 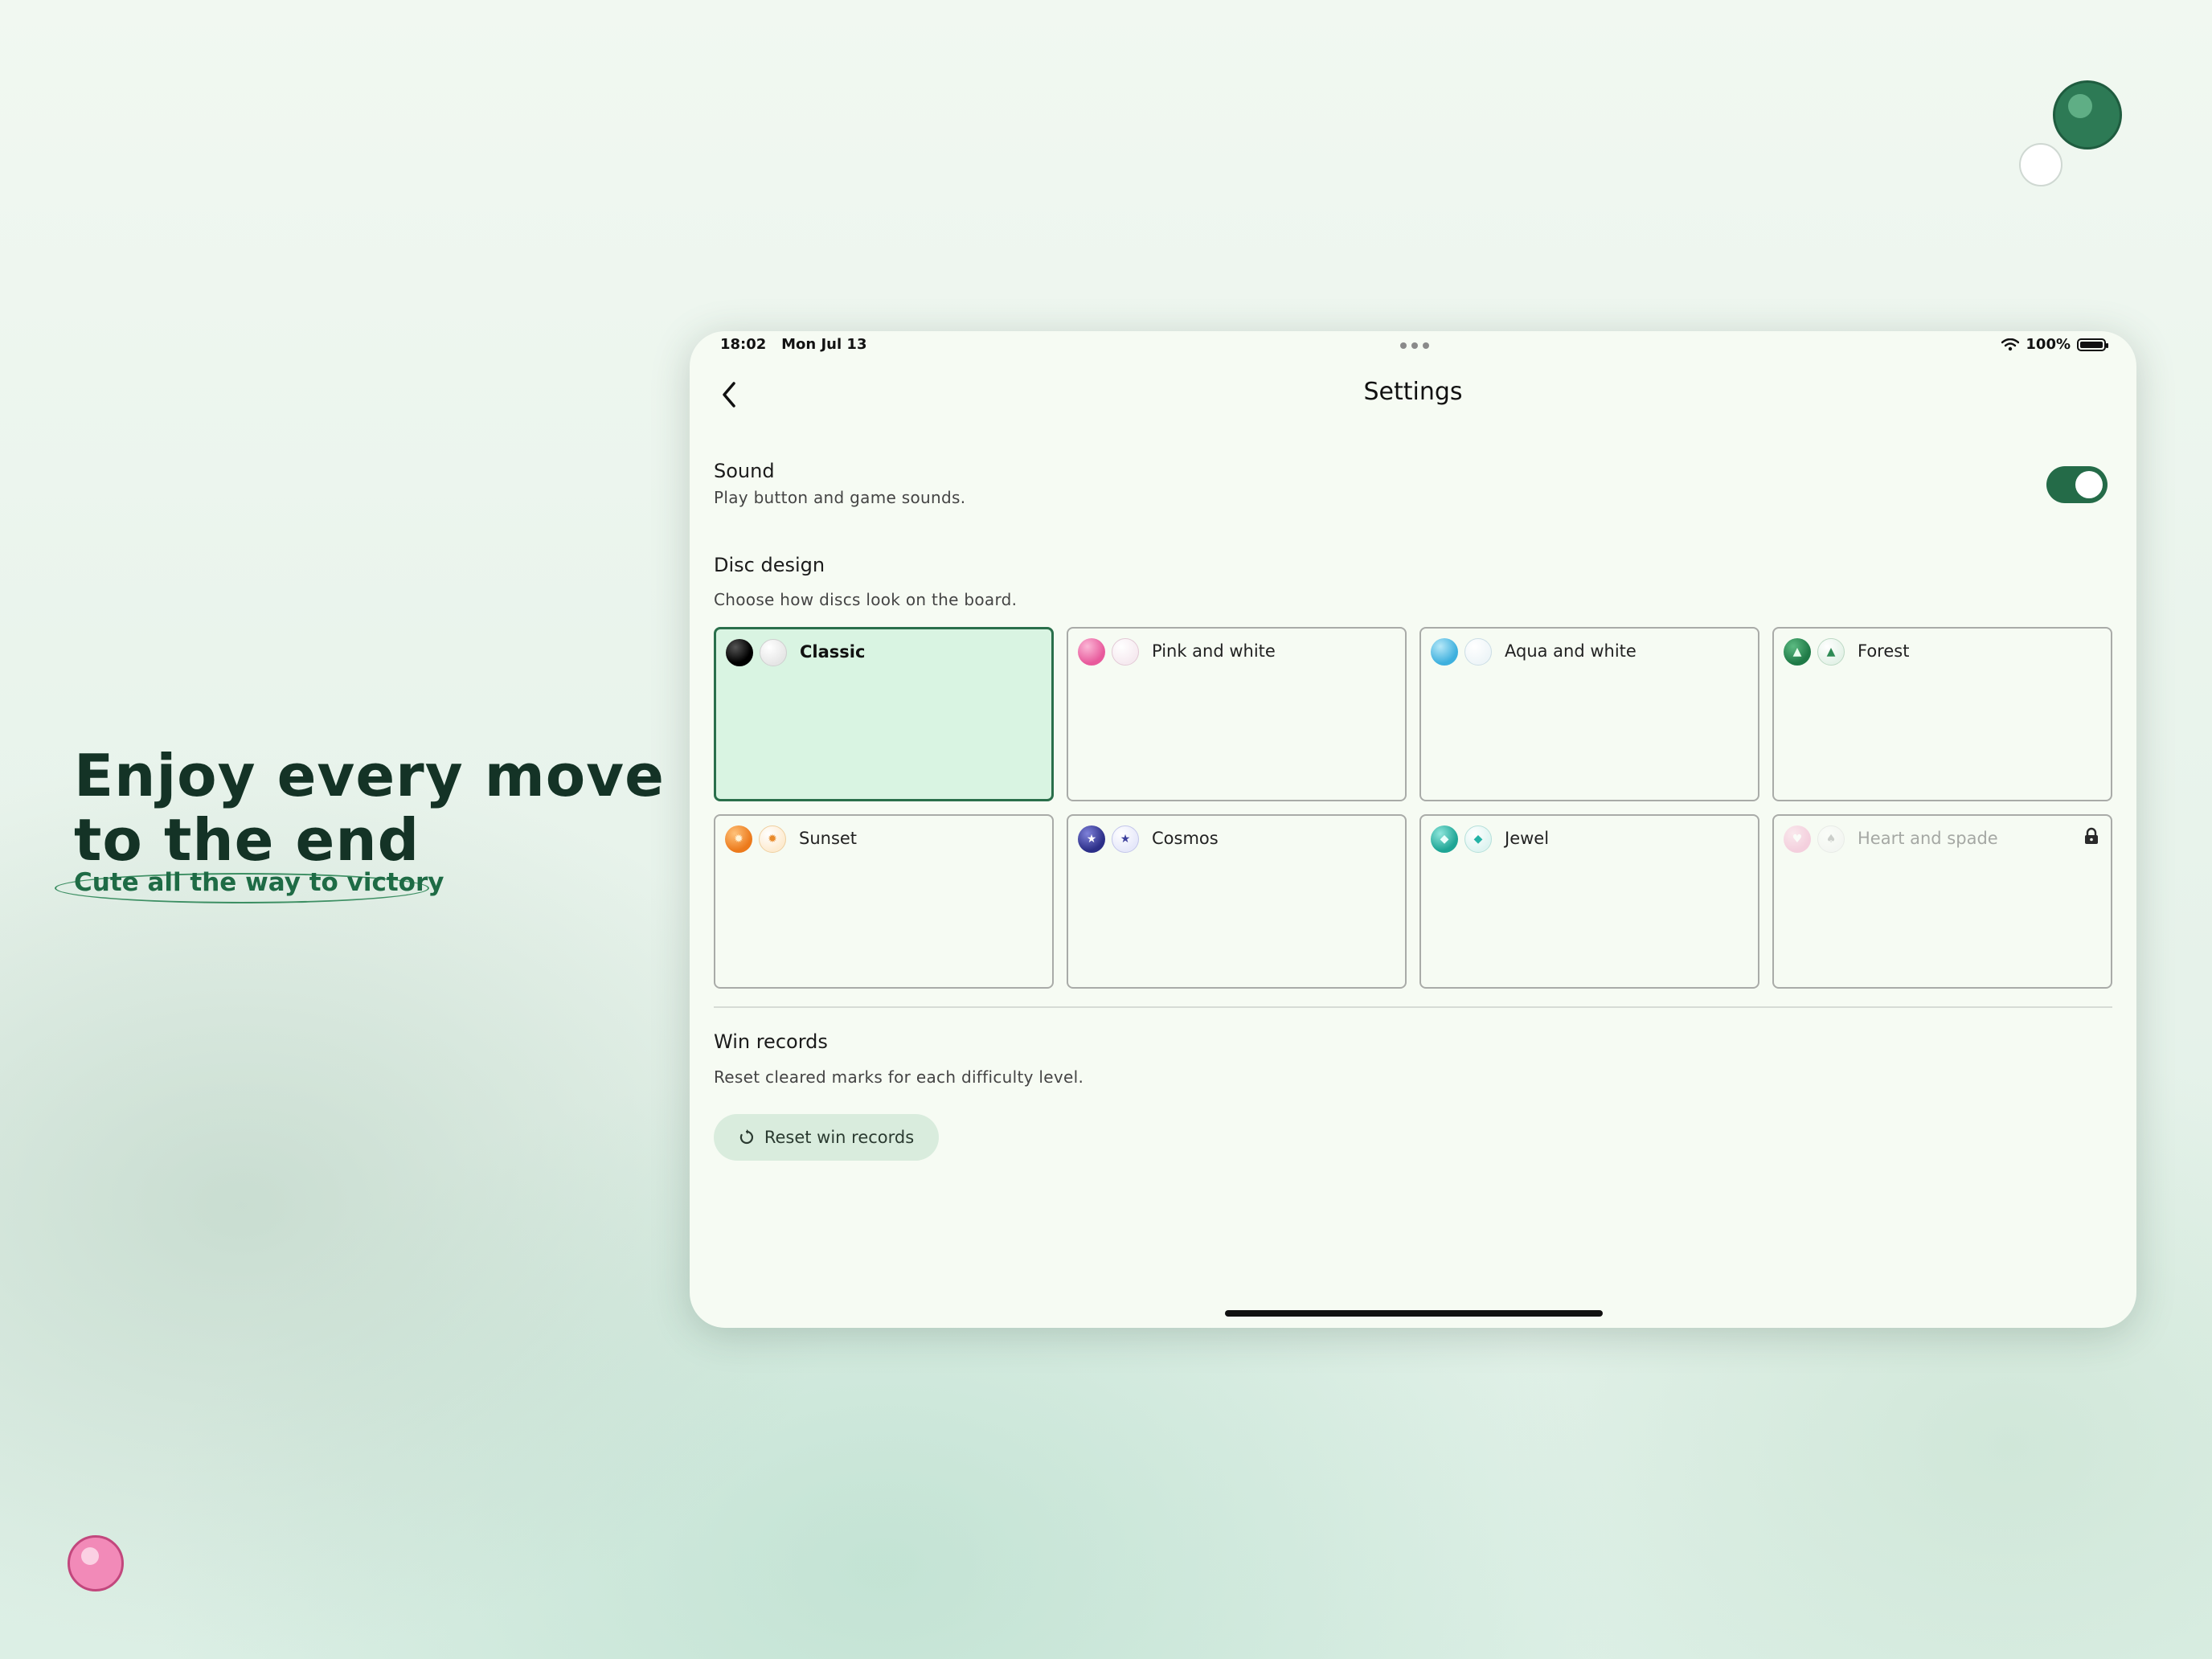 I want to click on status-time-date: 18:02 Mon Jul 13, so click(x=793, y=344).